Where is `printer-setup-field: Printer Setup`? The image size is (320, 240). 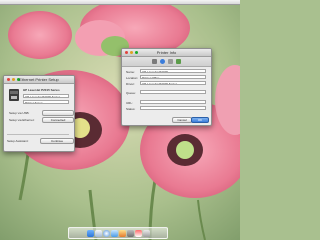
printer-setup-field: Printer Setup is located at coordinates (46, 102).